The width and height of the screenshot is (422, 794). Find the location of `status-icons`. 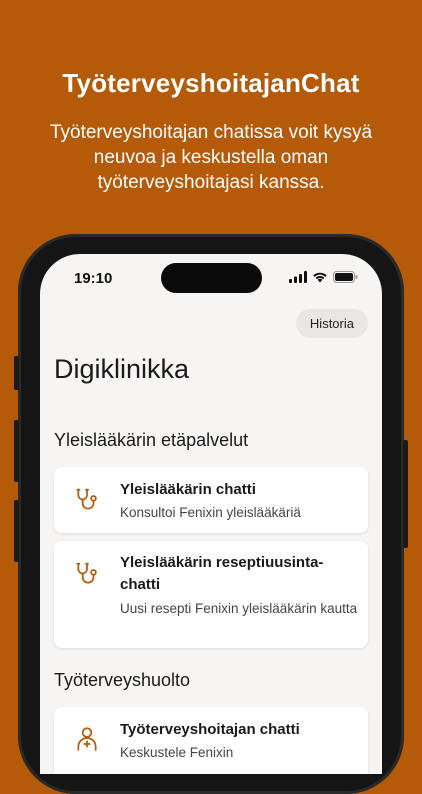

status-icons is located at coordinates (323, 277).